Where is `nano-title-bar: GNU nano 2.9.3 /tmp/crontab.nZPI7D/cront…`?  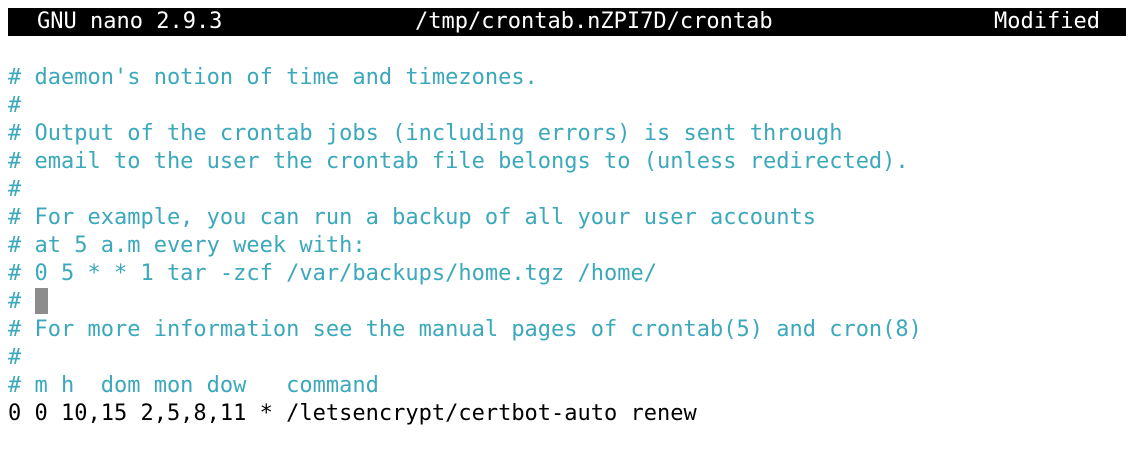 nano-title-bar: GNU nano 2.9.3 /tmp/crontab.nZPI7D/cront… is located at coordinates (567, 22).